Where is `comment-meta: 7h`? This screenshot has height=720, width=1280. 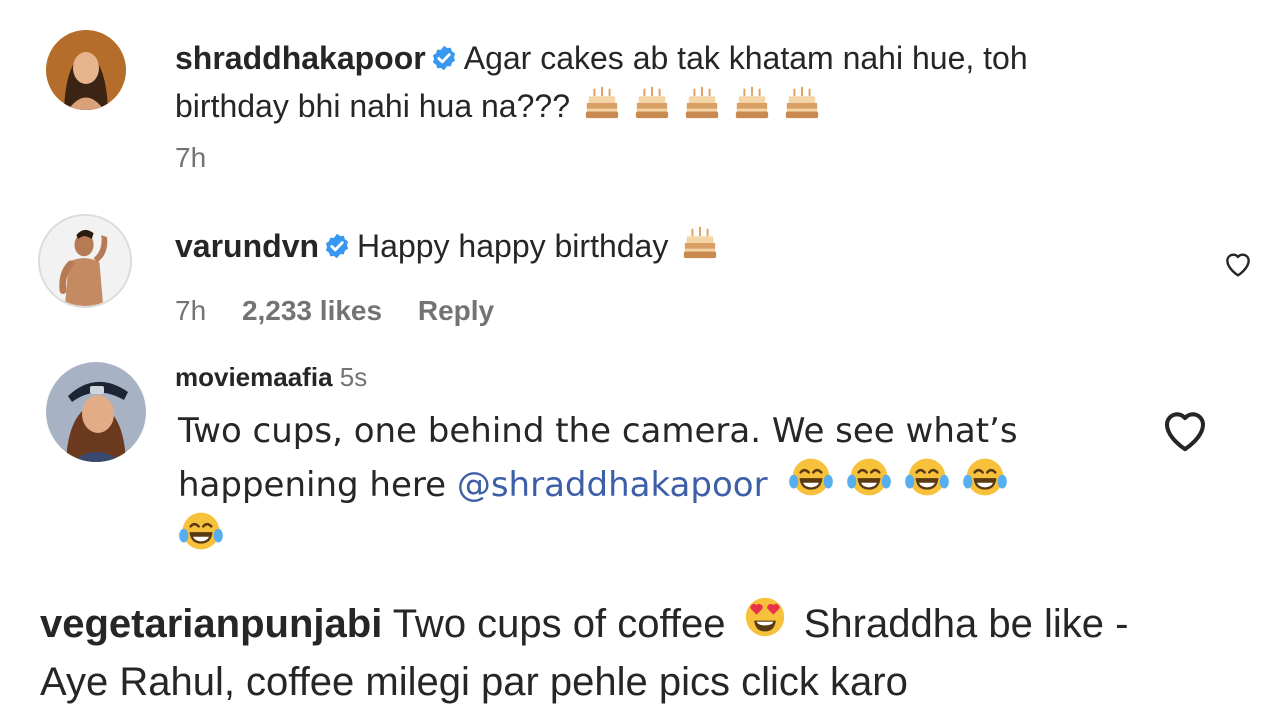
comment-meta: 7h is located at coordinates (204, 158).